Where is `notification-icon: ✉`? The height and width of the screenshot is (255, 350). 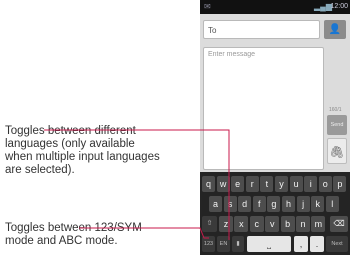
notification-icon: ✉ is located at coordinates (207, 6).